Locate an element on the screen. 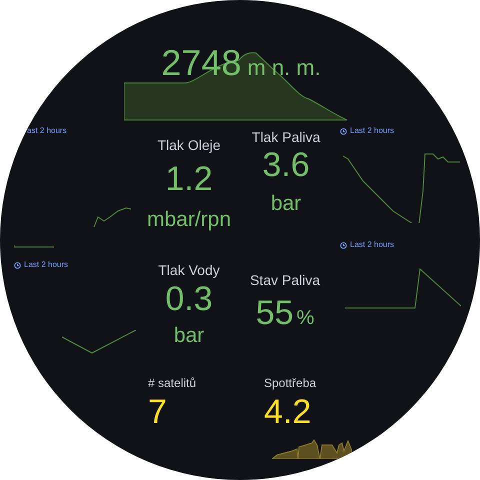 This screenshot has height=480, width=480. stat-value: 55 is located at coordinates (275, 313).